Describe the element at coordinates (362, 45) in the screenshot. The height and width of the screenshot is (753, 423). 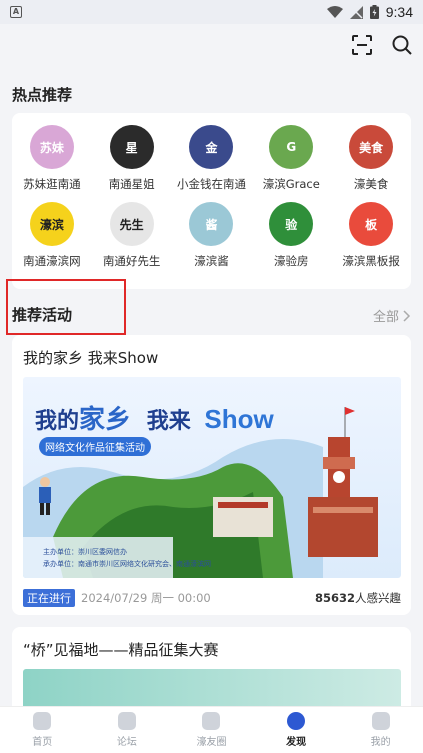
I see `scan-icon` at that location.